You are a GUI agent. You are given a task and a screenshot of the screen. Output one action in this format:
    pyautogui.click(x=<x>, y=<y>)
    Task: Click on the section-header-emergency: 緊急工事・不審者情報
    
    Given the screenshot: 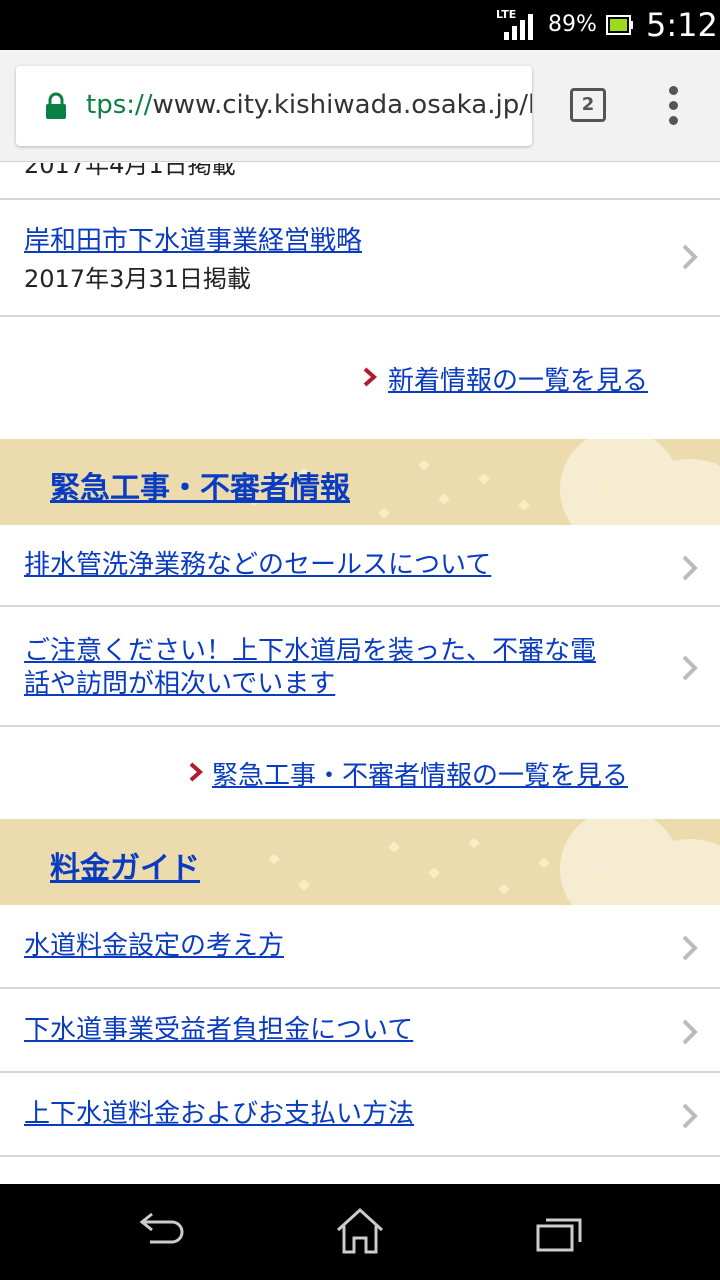 What is the action you would take?
    pyautogui.click(x=360, y=482)
    